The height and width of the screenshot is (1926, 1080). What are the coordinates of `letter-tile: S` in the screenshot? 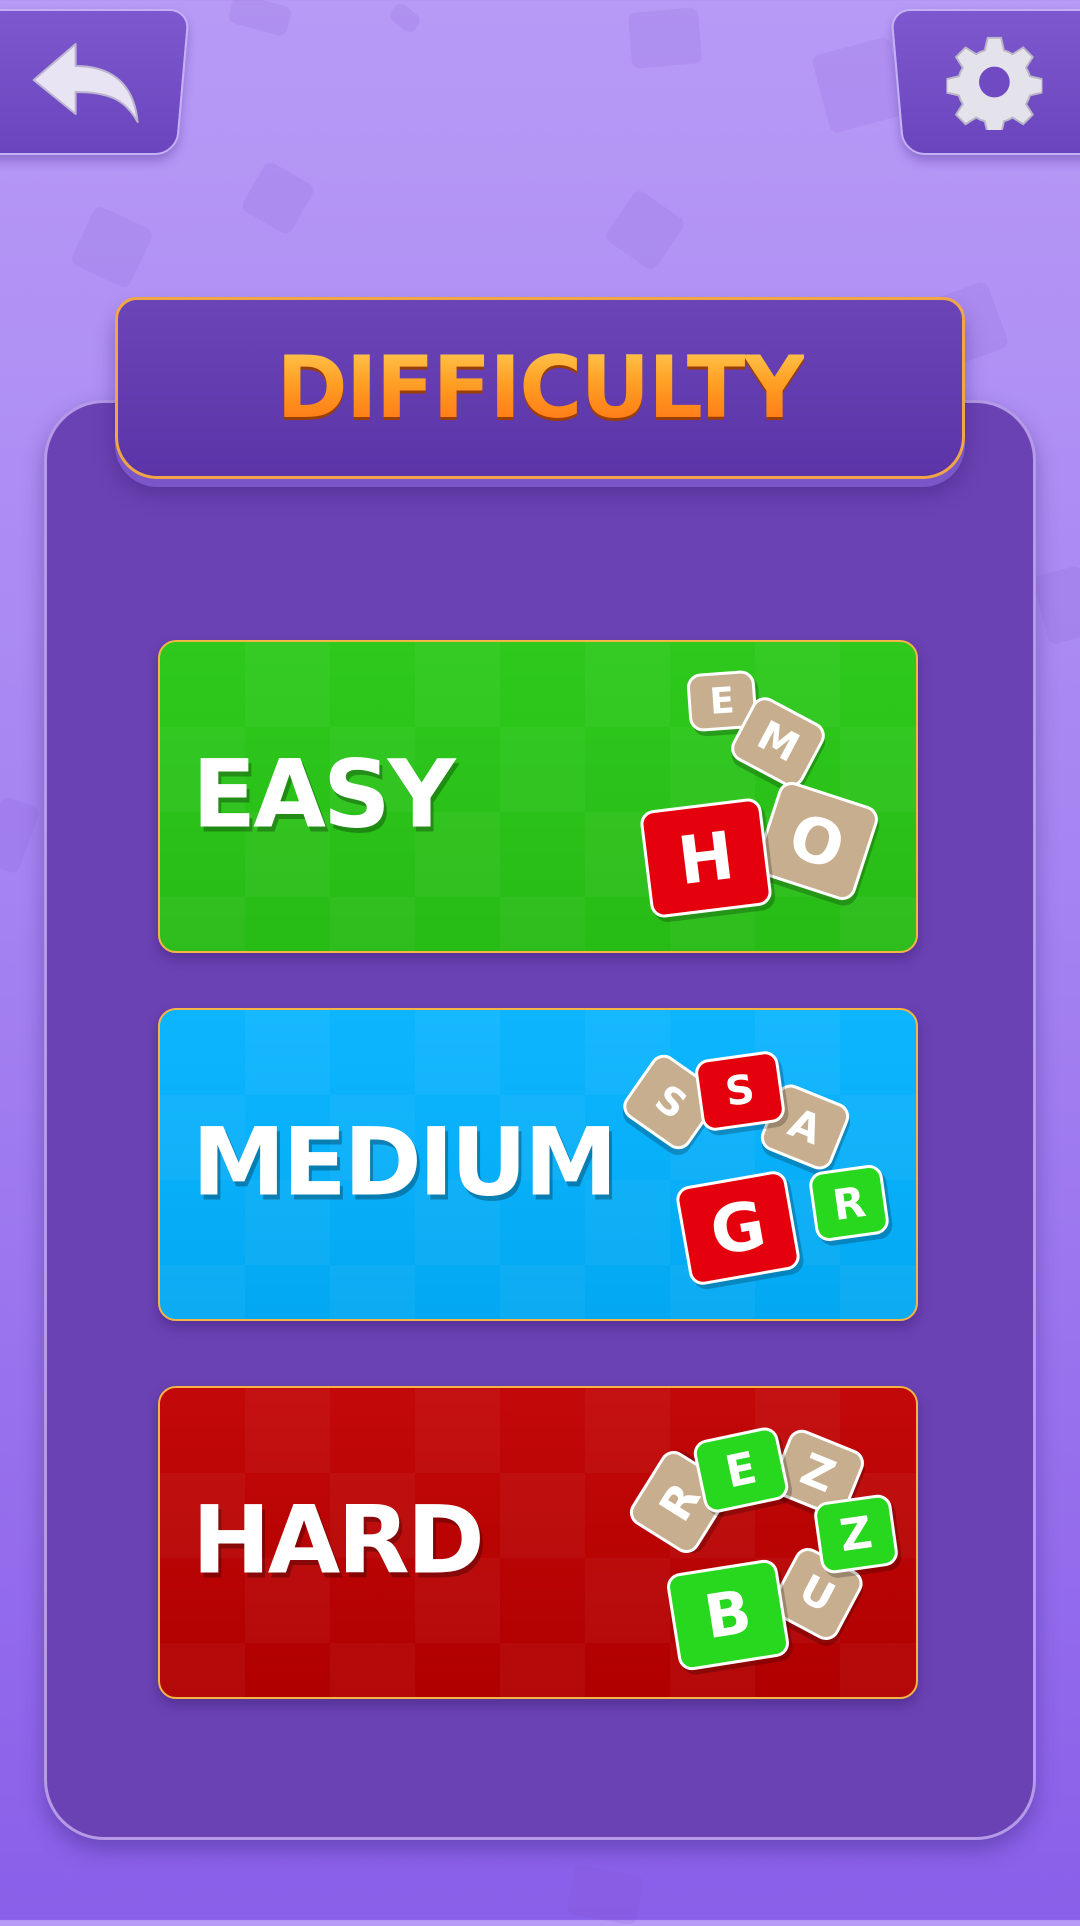 It's located at (740, 1091).